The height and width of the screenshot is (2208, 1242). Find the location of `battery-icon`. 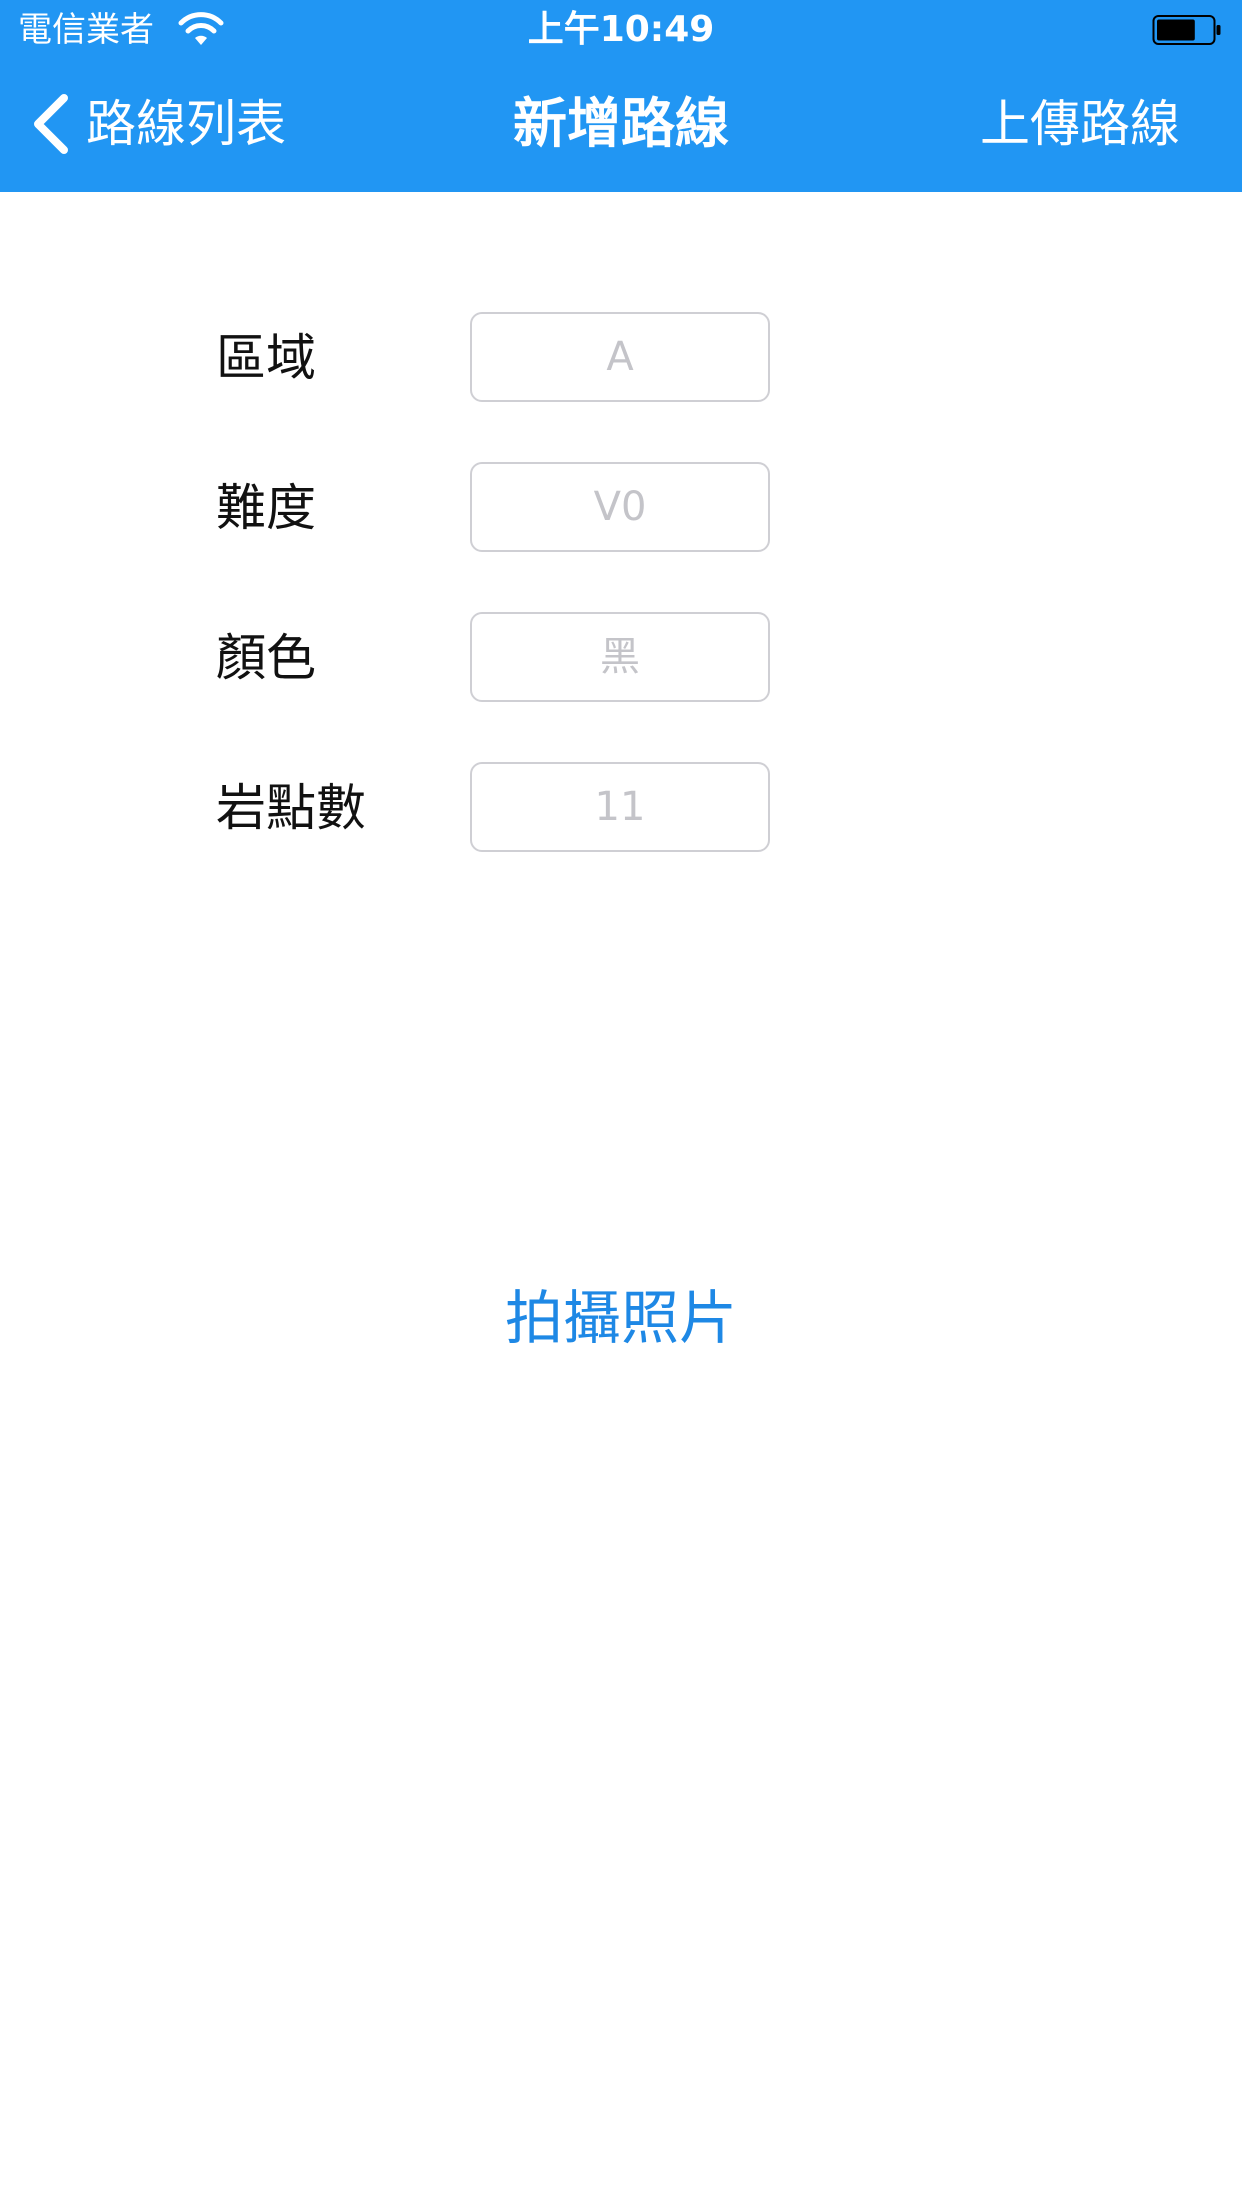

battery-icon is located at coordinates (1186, 30).